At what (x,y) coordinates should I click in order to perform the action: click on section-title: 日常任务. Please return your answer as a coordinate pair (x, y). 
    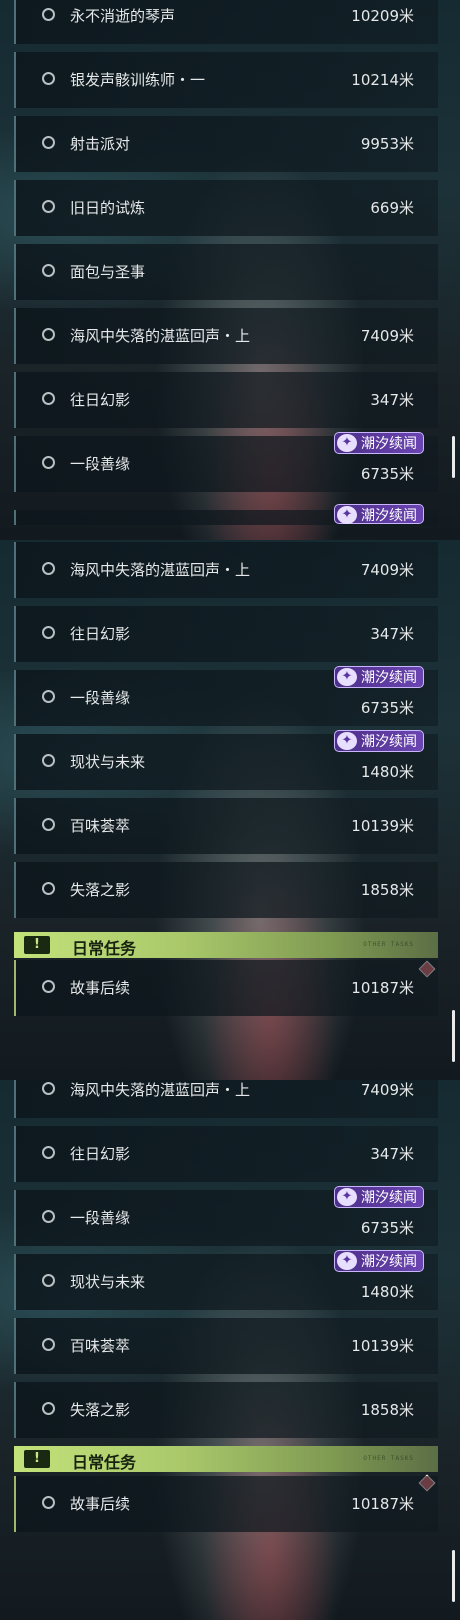
    Looking at the image, I should click on (104, 1462).